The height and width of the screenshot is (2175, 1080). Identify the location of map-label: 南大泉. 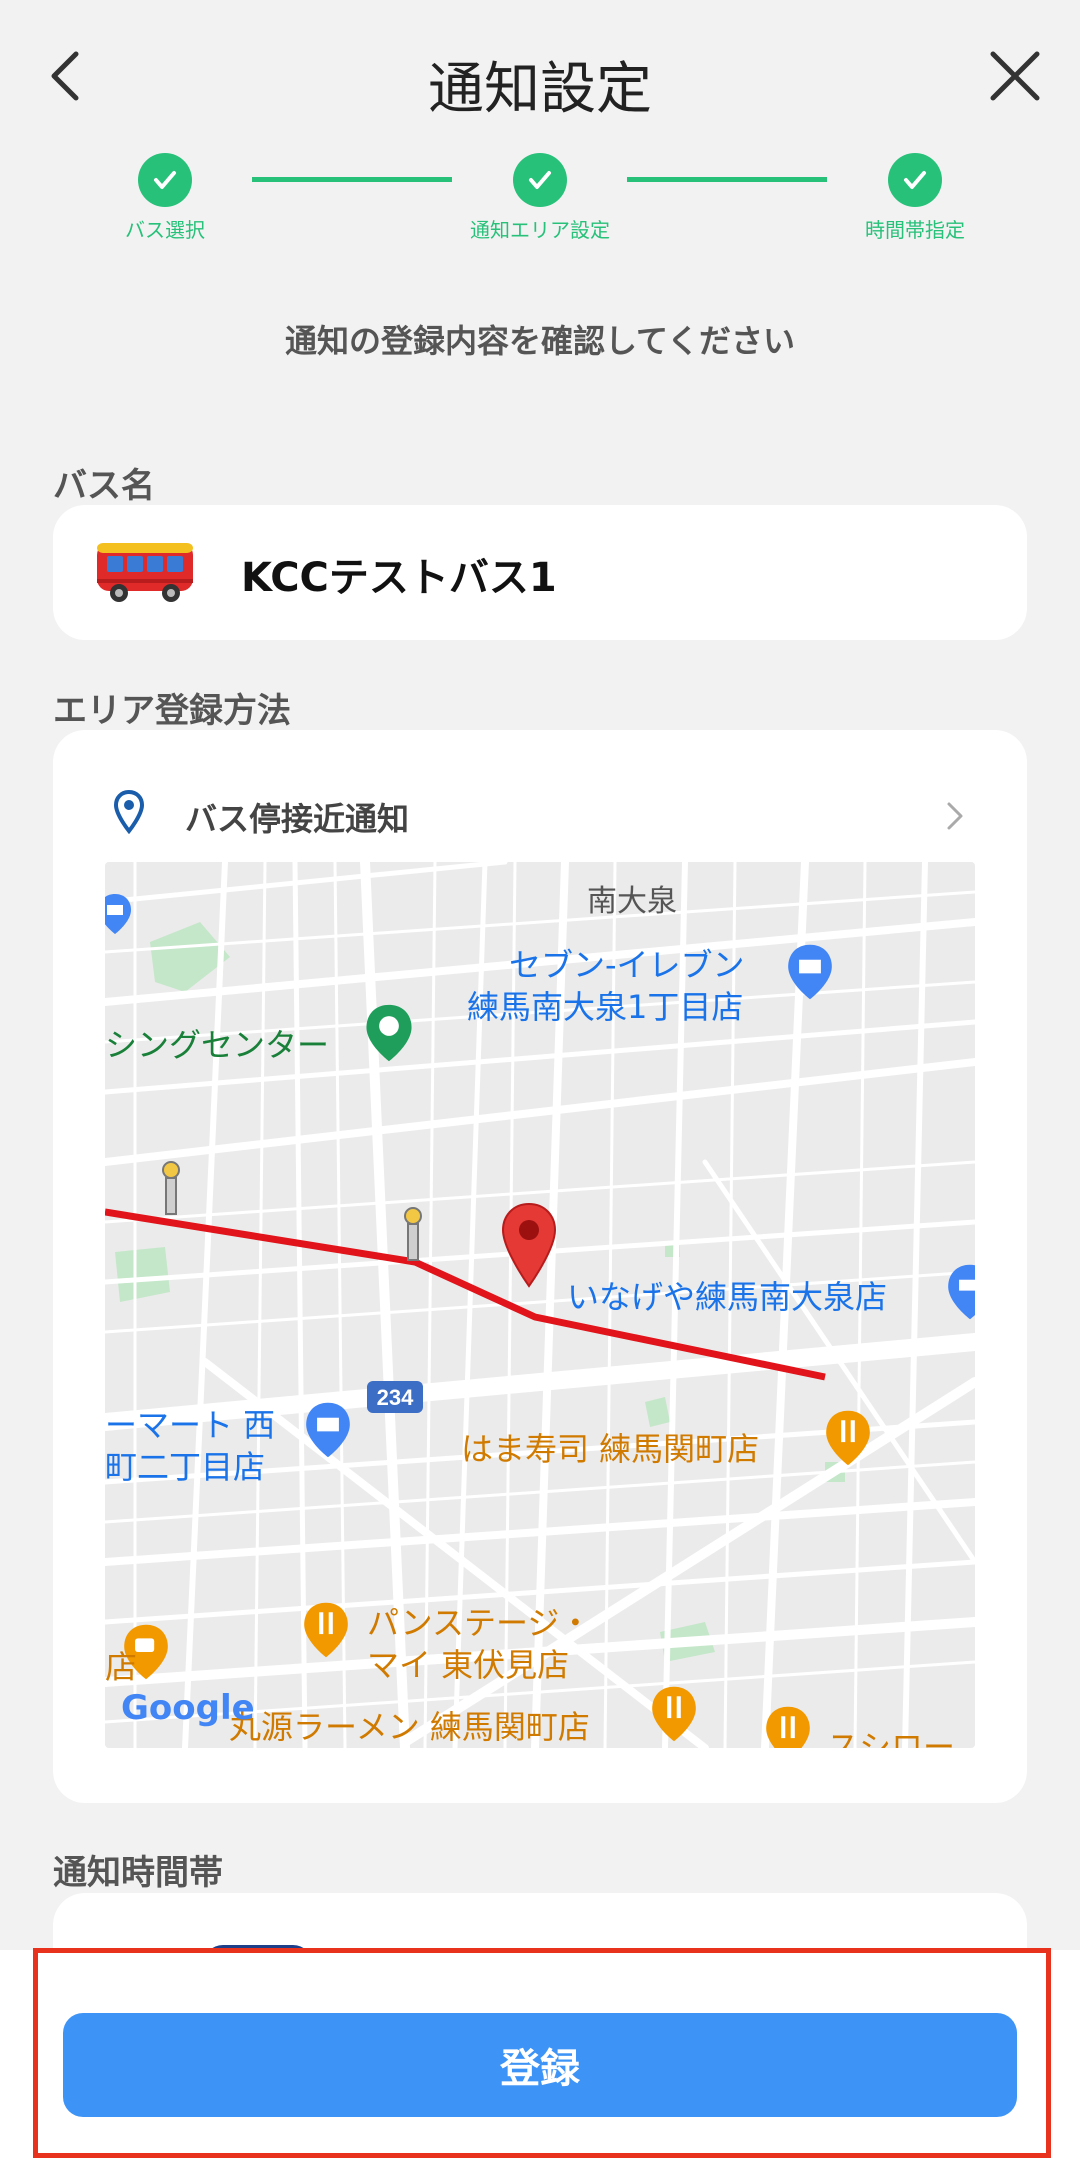
(632, 901).